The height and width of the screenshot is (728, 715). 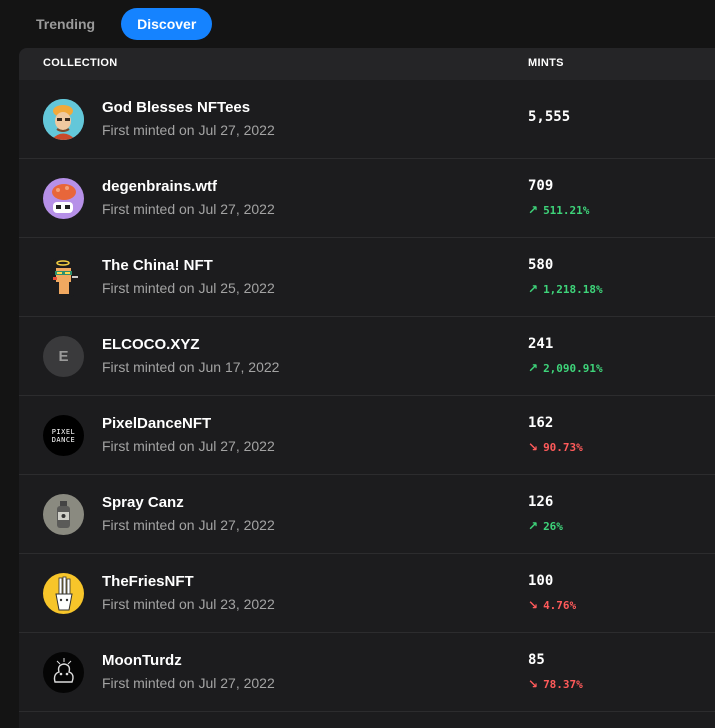 I want to click on god-blesses-avatar-icon, so click(x=63, y=119).